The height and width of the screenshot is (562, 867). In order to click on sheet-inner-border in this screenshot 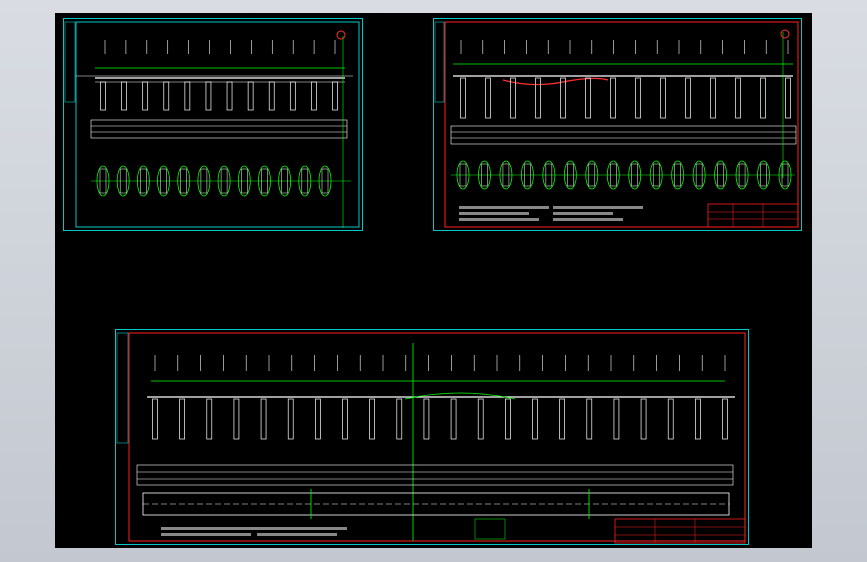, I will do `click(217, 124)`.